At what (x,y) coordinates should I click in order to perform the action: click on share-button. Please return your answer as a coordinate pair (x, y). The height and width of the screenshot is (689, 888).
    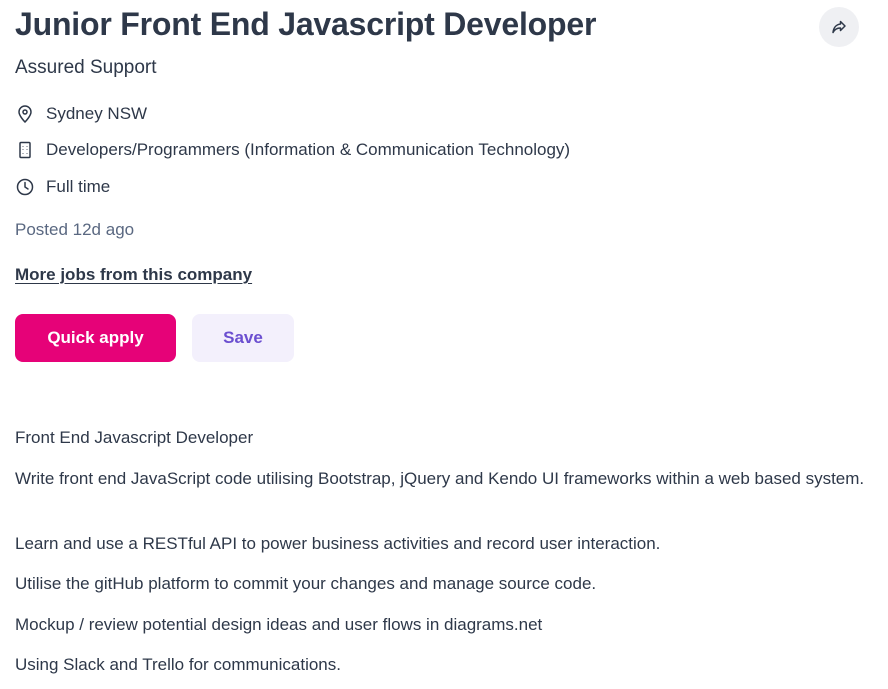
    Looking at the image, I should click on (839, 27).